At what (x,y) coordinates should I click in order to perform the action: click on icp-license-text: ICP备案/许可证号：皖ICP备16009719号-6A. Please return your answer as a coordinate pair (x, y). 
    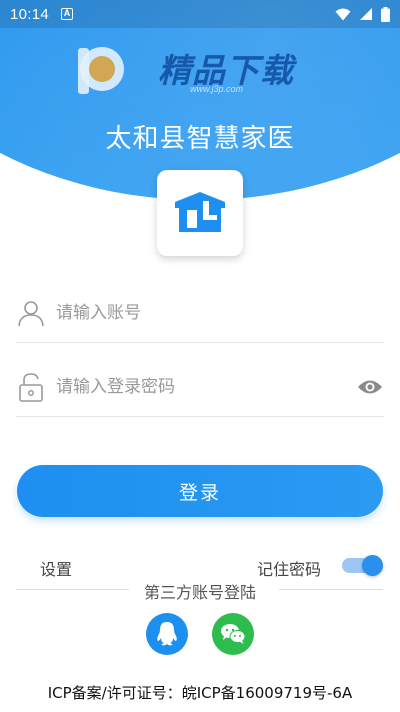
    Looking at the image, I should click on (200, 693).